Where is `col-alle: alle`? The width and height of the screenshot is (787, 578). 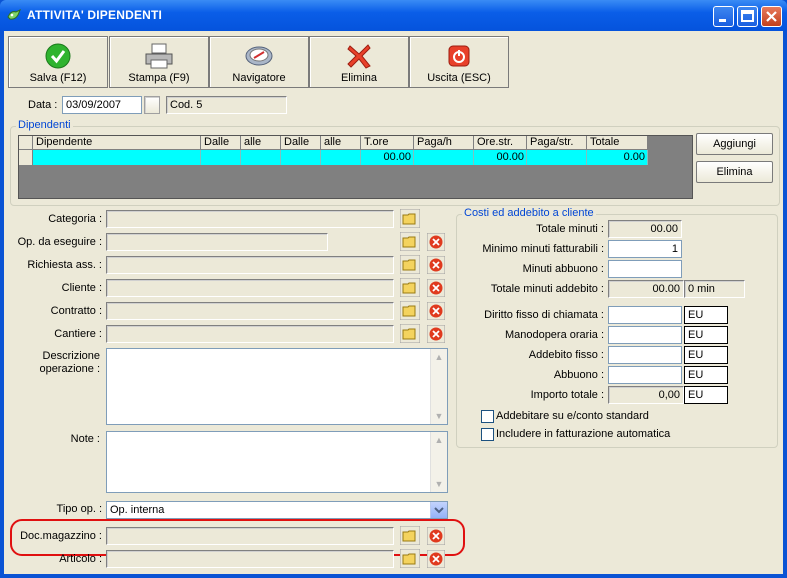 col-alle: alle is located at coordinates (261, 143).